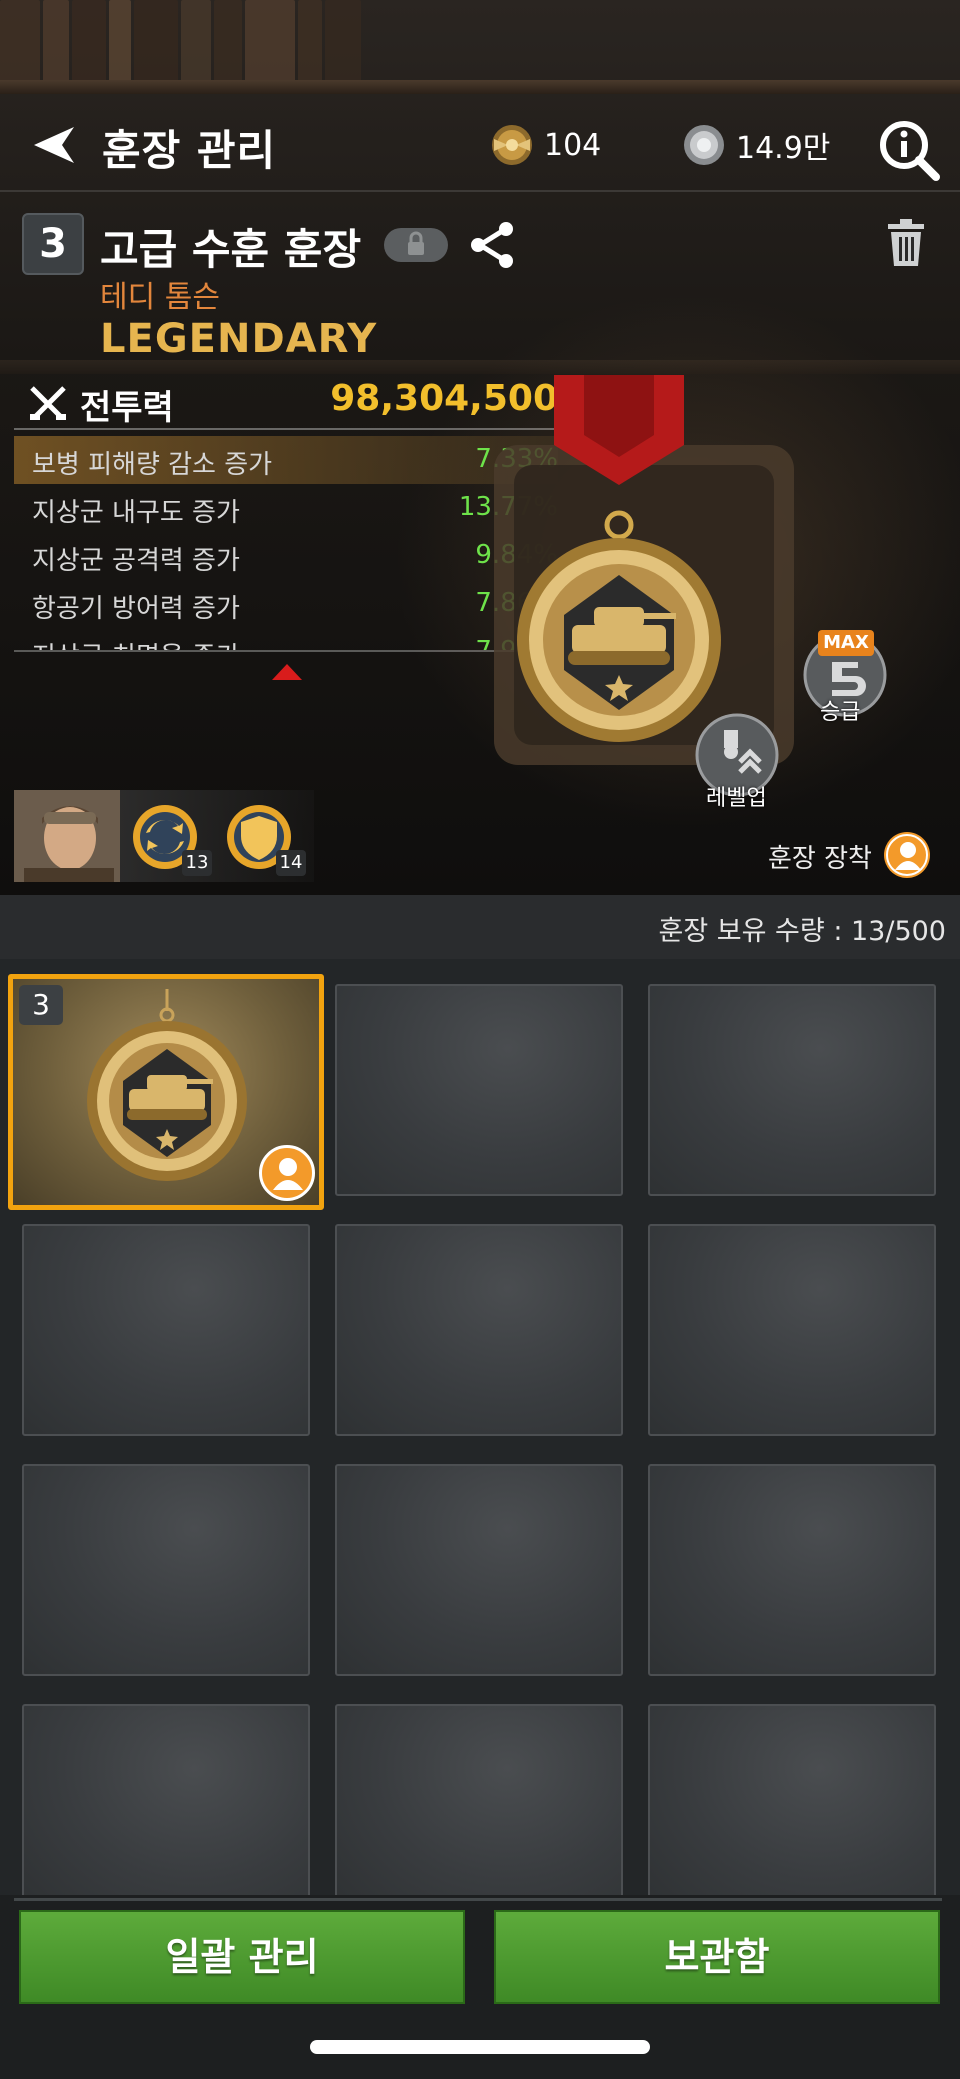 Image resolution: width=960 pixels, height=2079 pixels. What do you see at coordinates (54, 145) in the screenshot?
I see `back-arrow-icon` at bounding box center [54, 145].